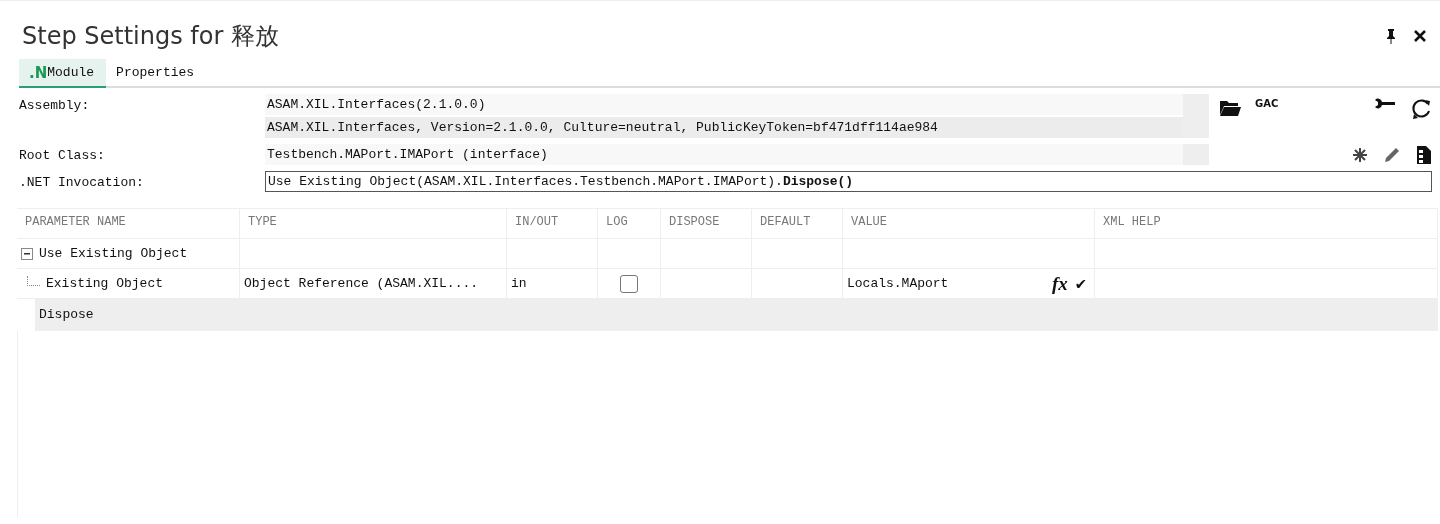 Image resolution: width=1440 pixels, height=524 pixels. What do you see at coordinates (63, 73) in the screenshot?
I see `tab: .NModule` at bounding box center [63, 73].